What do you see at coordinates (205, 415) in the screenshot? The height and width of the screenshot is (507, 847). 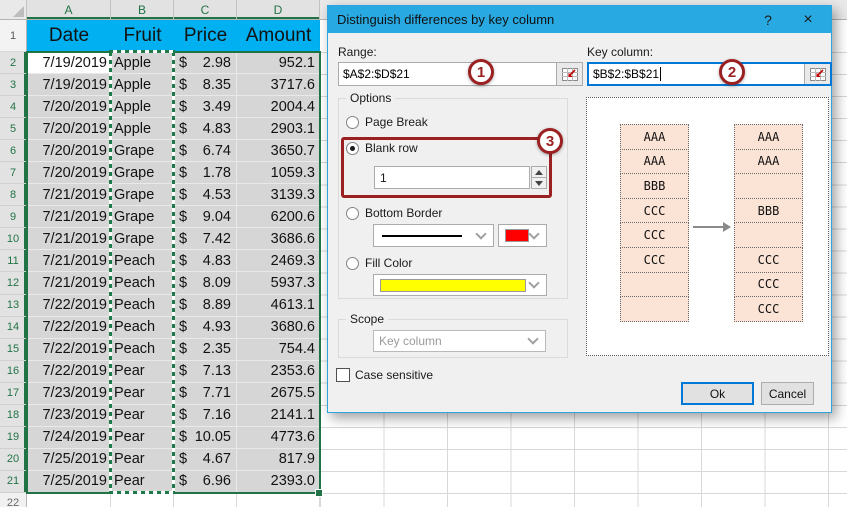 I see `cell-price: $7.16` at bounding box center [205, 415].